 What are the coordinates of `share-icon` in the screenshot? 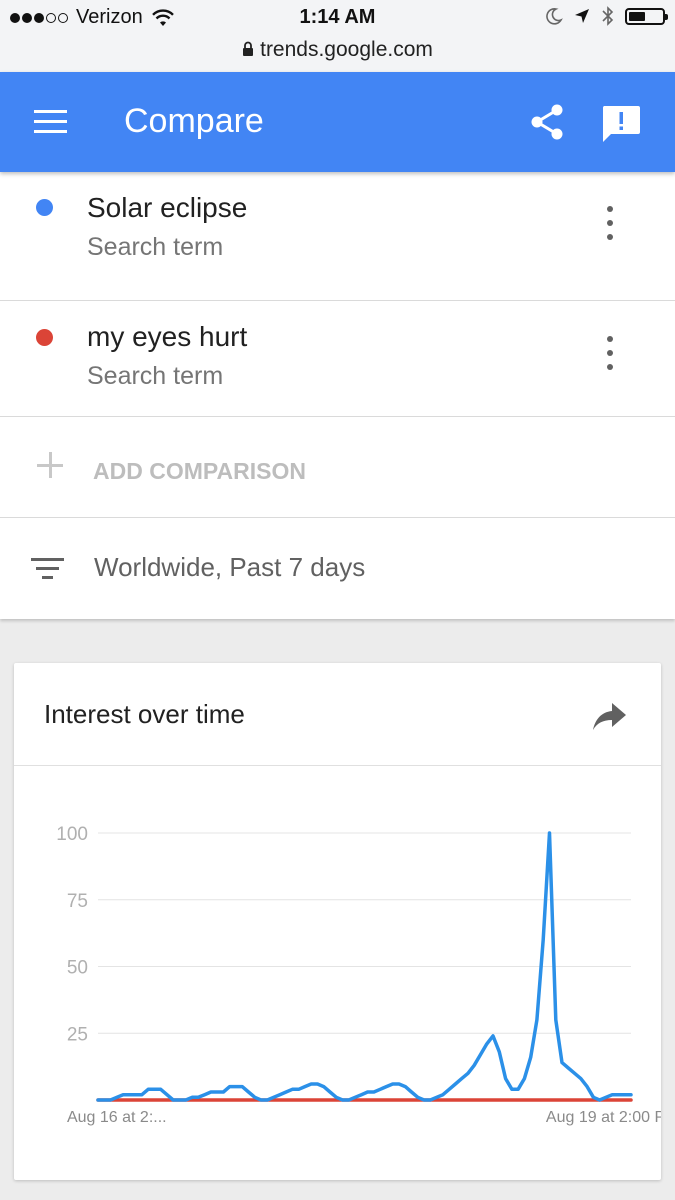 It's located at (548, 122).